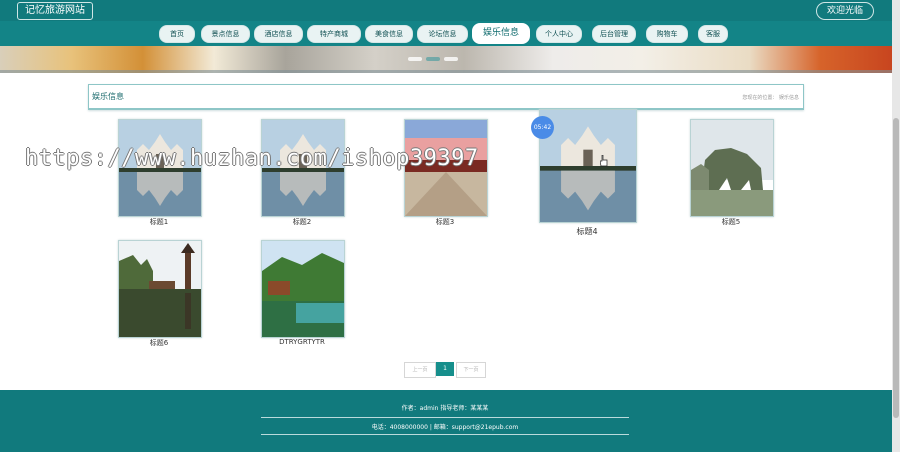  I want to click on location-label: 您现在的位置：, so click(760, 98).